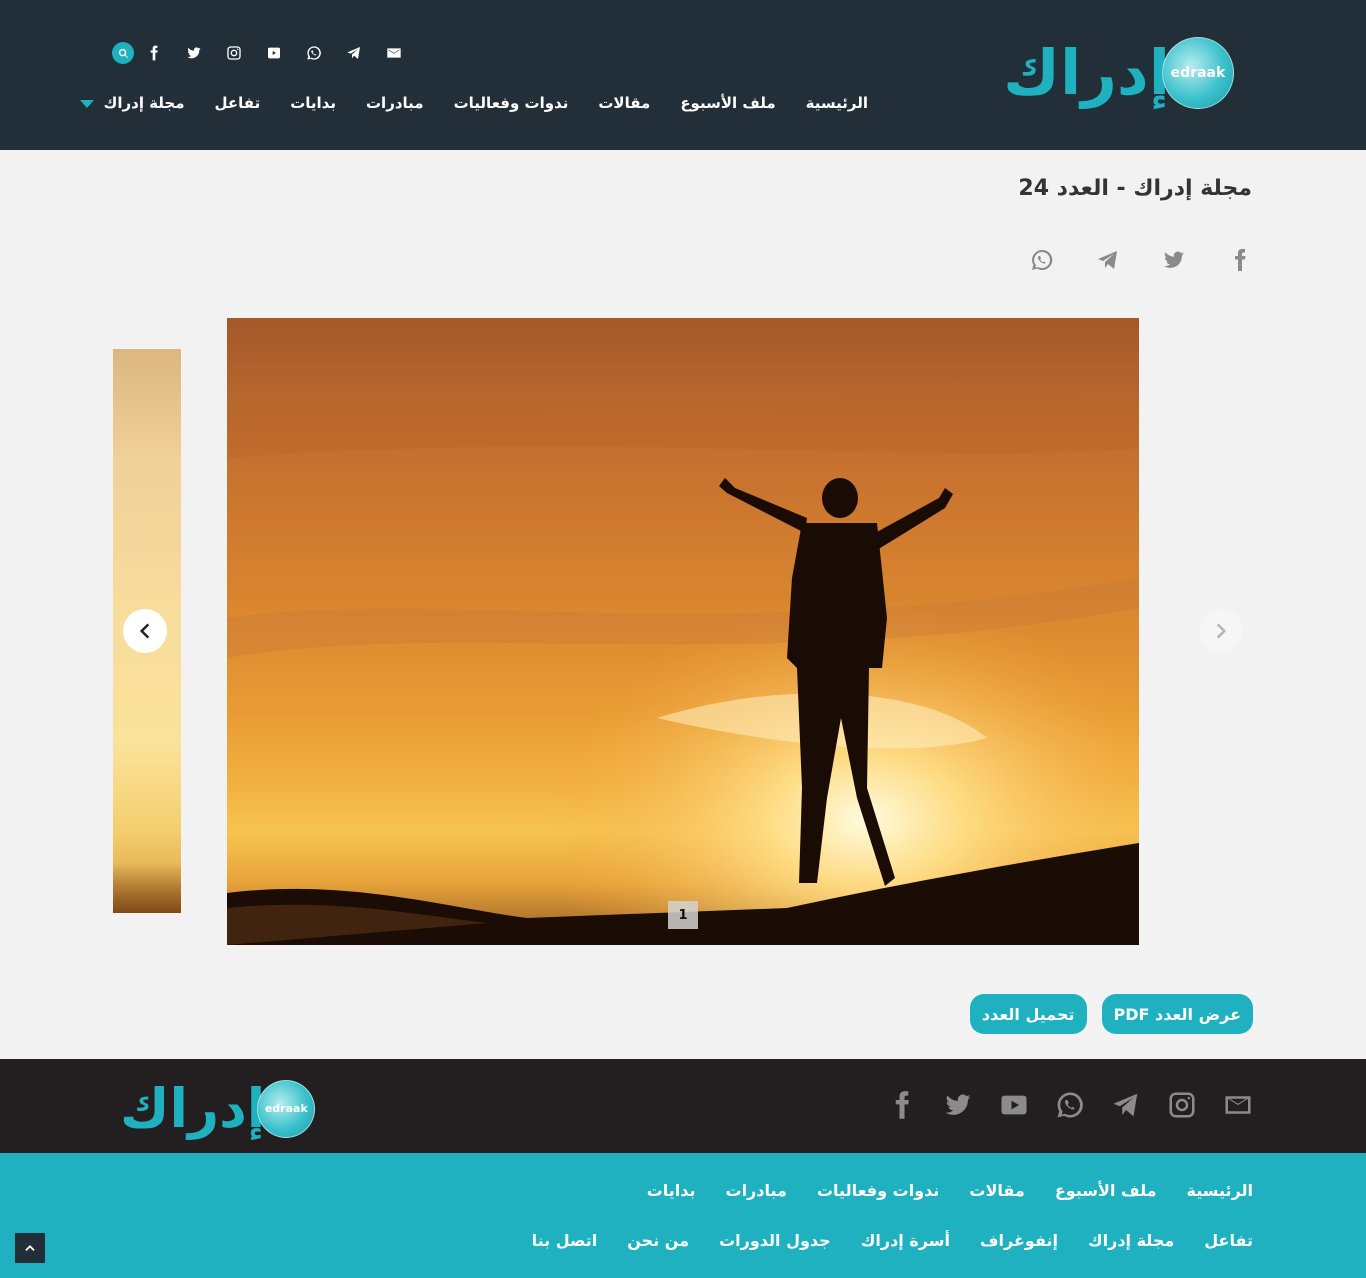  I want to click on footer-logo-globe: edraak, so click(286, 1108).